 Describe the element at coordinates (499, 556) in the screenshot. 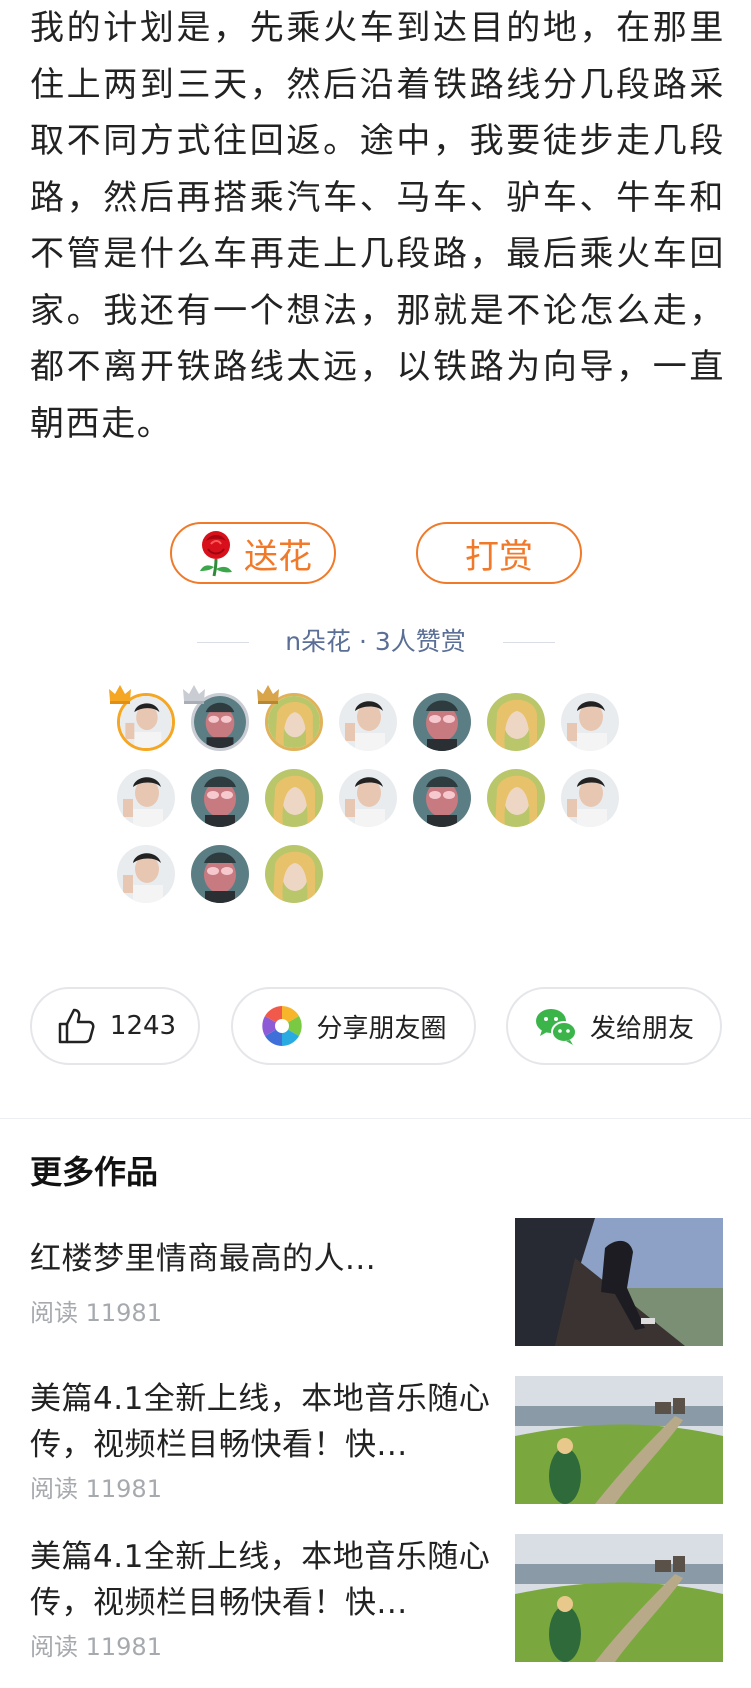

I see `tip-label: 打赏` at that location.